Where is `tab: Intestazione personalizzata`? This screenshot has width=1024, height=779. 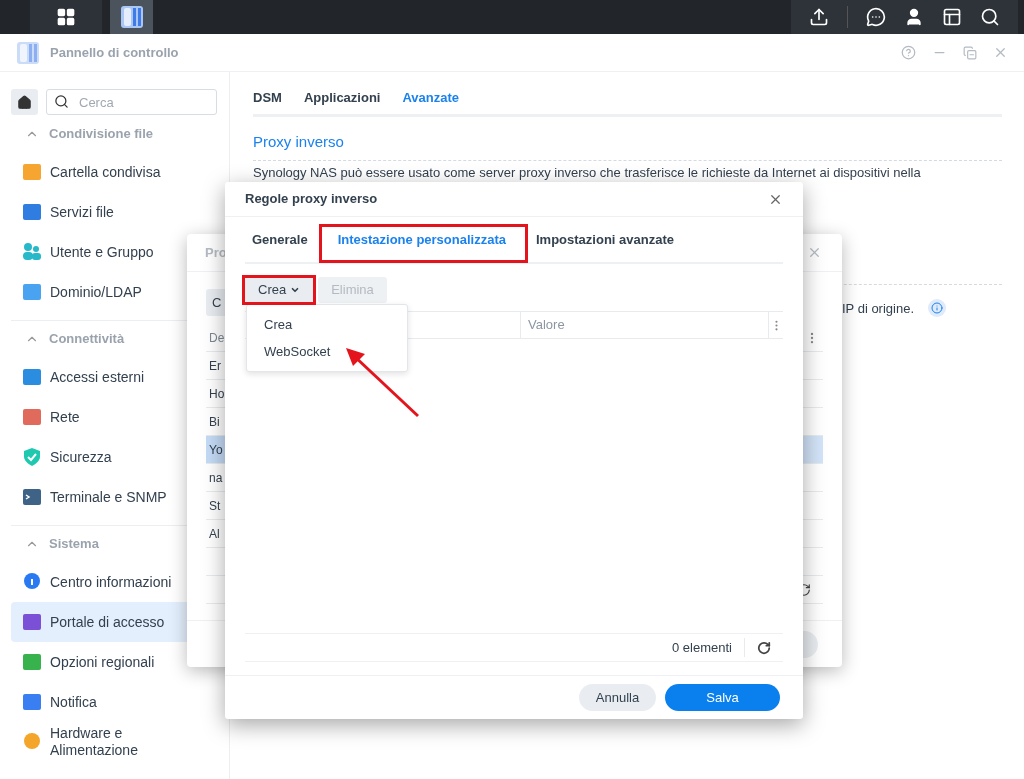
tab: Intestazione personalizzata is located at coordinates (421, 239).